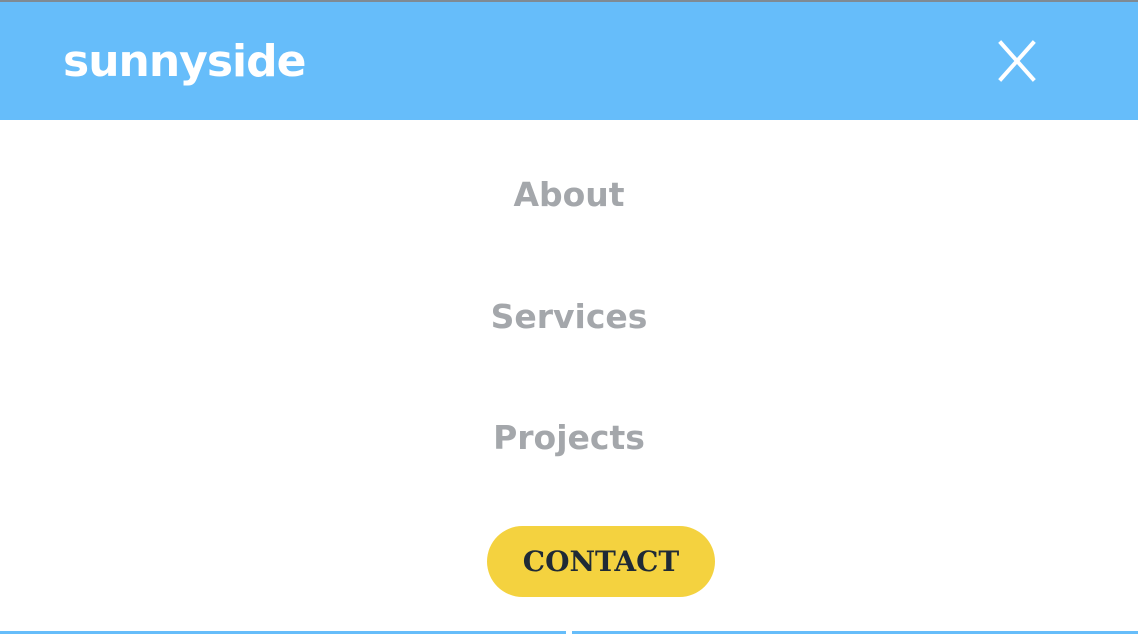  I want to click on contact-button: CONTACT, so click(601, 561).